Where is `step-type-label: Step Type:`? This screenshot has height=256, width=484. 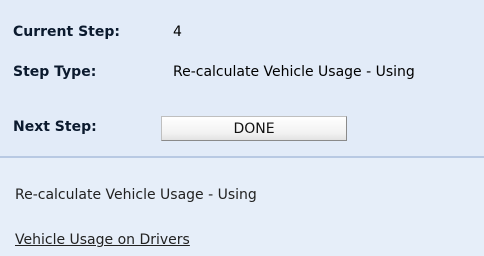 step-type-label: Step Type: is located at coordinates (55, 72).